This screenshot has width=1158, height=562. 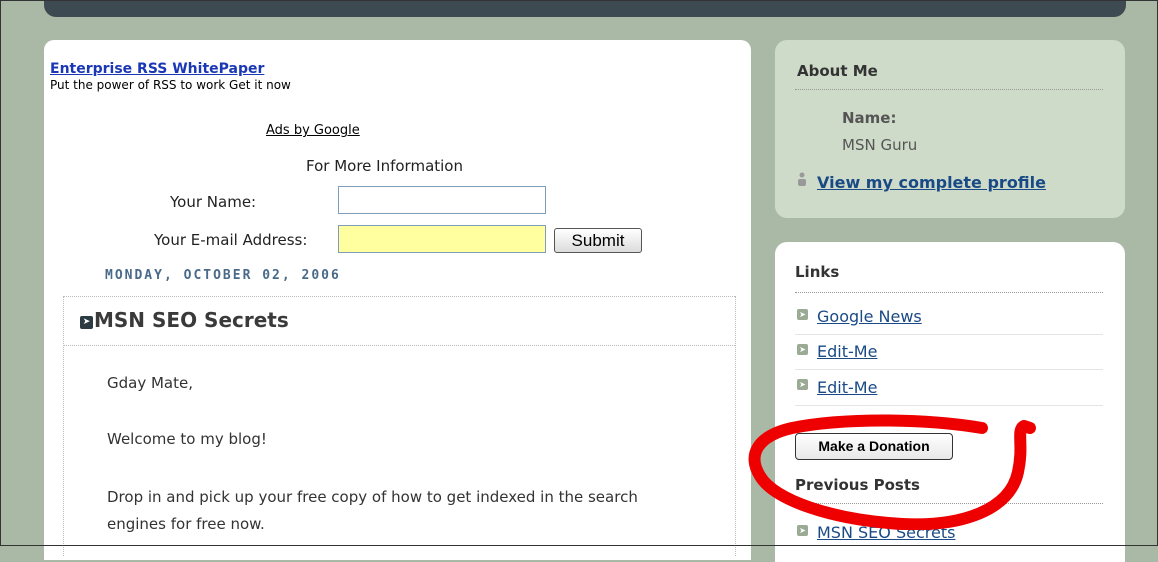 I want to click on email-input, so click(x=442, y=239).